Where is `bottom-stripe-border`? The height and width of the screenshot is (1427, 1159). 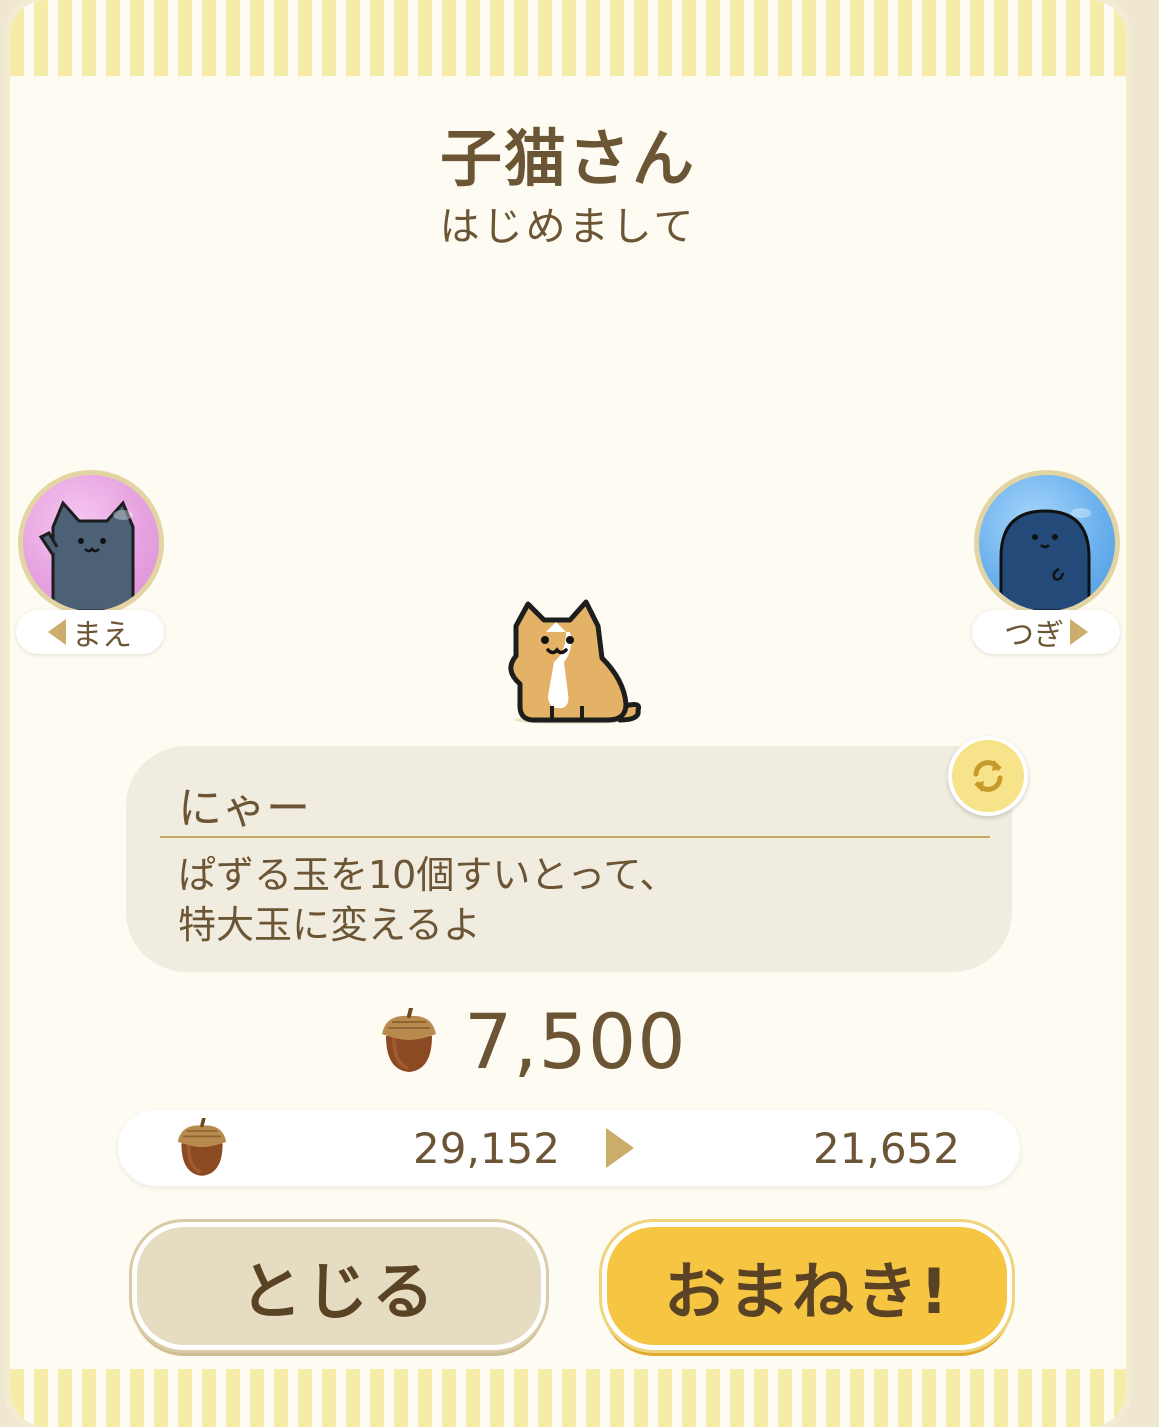
bottom-stripe-border is located at coordinates (568, 1398).